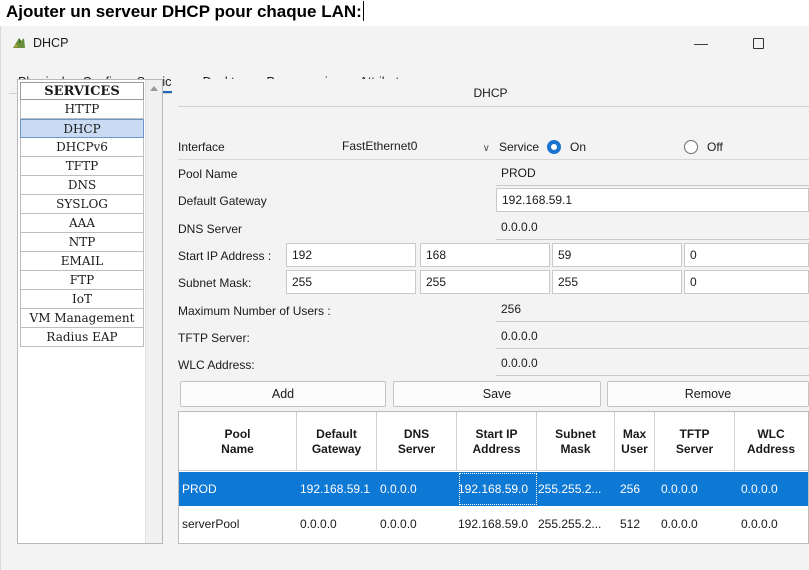 The image size is (809, 570). Describe the element at coordinates (652, 174) in the screenshot. I see `pool-name-input: PROD` at that location.